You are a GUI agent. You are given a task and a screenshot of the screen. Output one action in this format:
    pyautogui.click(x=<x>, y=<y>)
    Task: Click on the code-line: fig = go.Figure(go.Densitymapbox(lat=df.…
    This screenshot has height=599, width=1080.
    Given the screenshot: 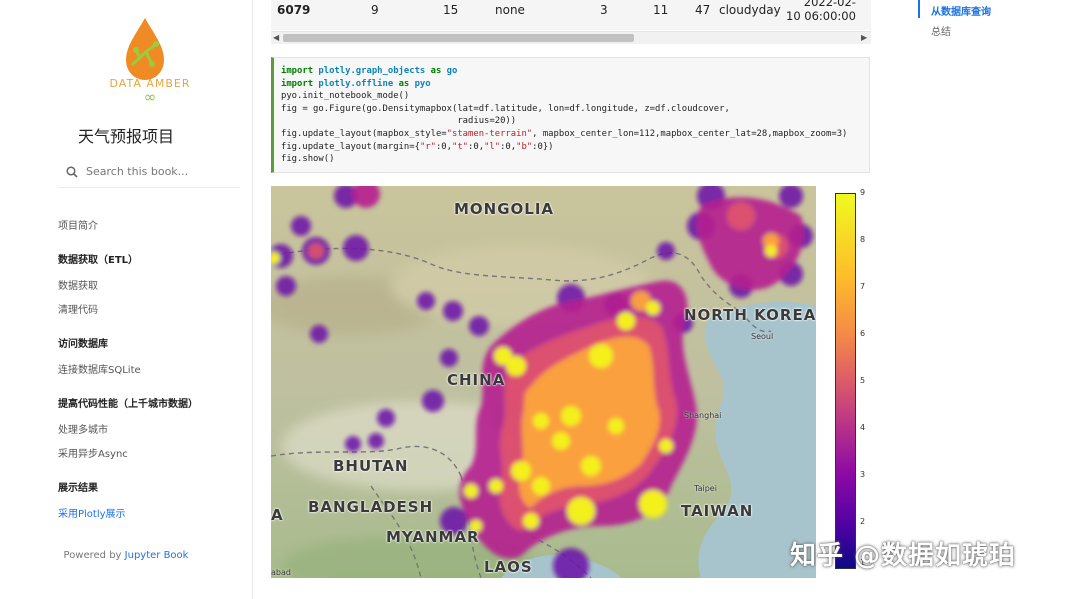 What is the action you would take?
    pyautogui.click(x=505, y=108)
    